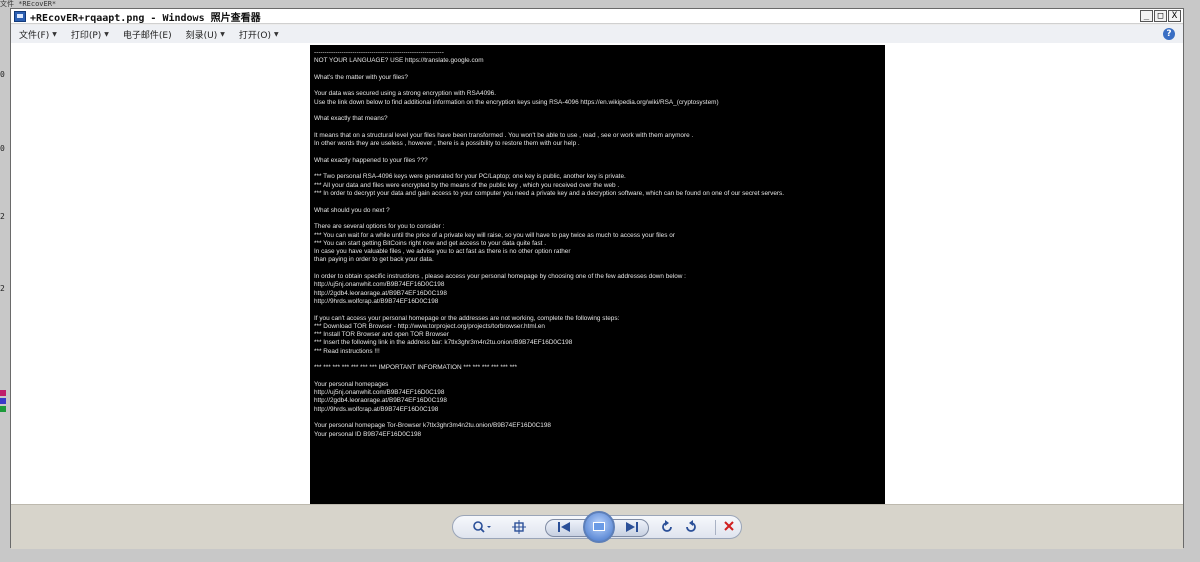 The image size is (1200, 562). Describe the element at coordinates (564, 529) in the screenshot. I see `previous-icon` at that location.